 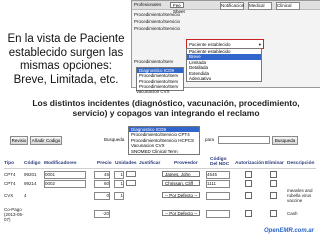 I want to click on row2-units-input: 1, so click(x=119, y=184).